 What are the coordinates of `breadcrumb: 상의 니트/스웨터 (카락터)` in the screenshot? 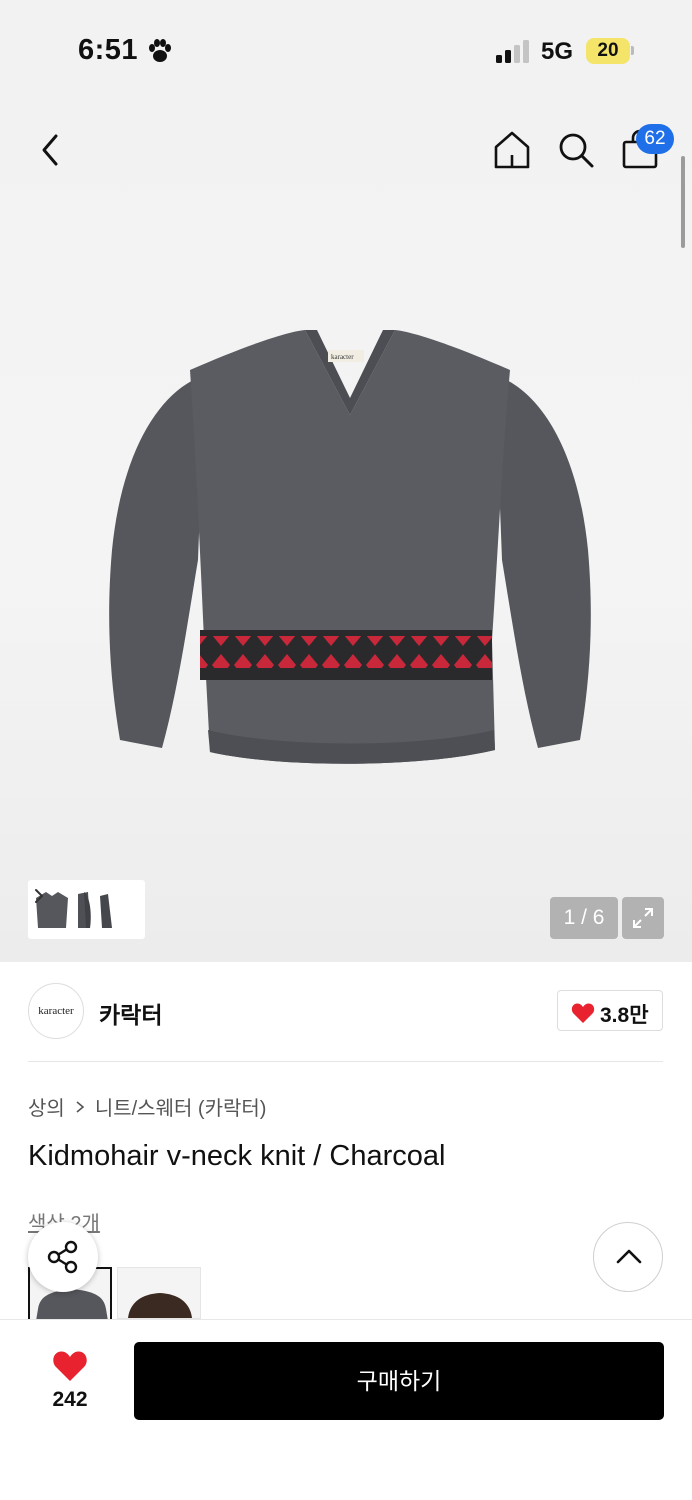 It's located at (147, 1106).